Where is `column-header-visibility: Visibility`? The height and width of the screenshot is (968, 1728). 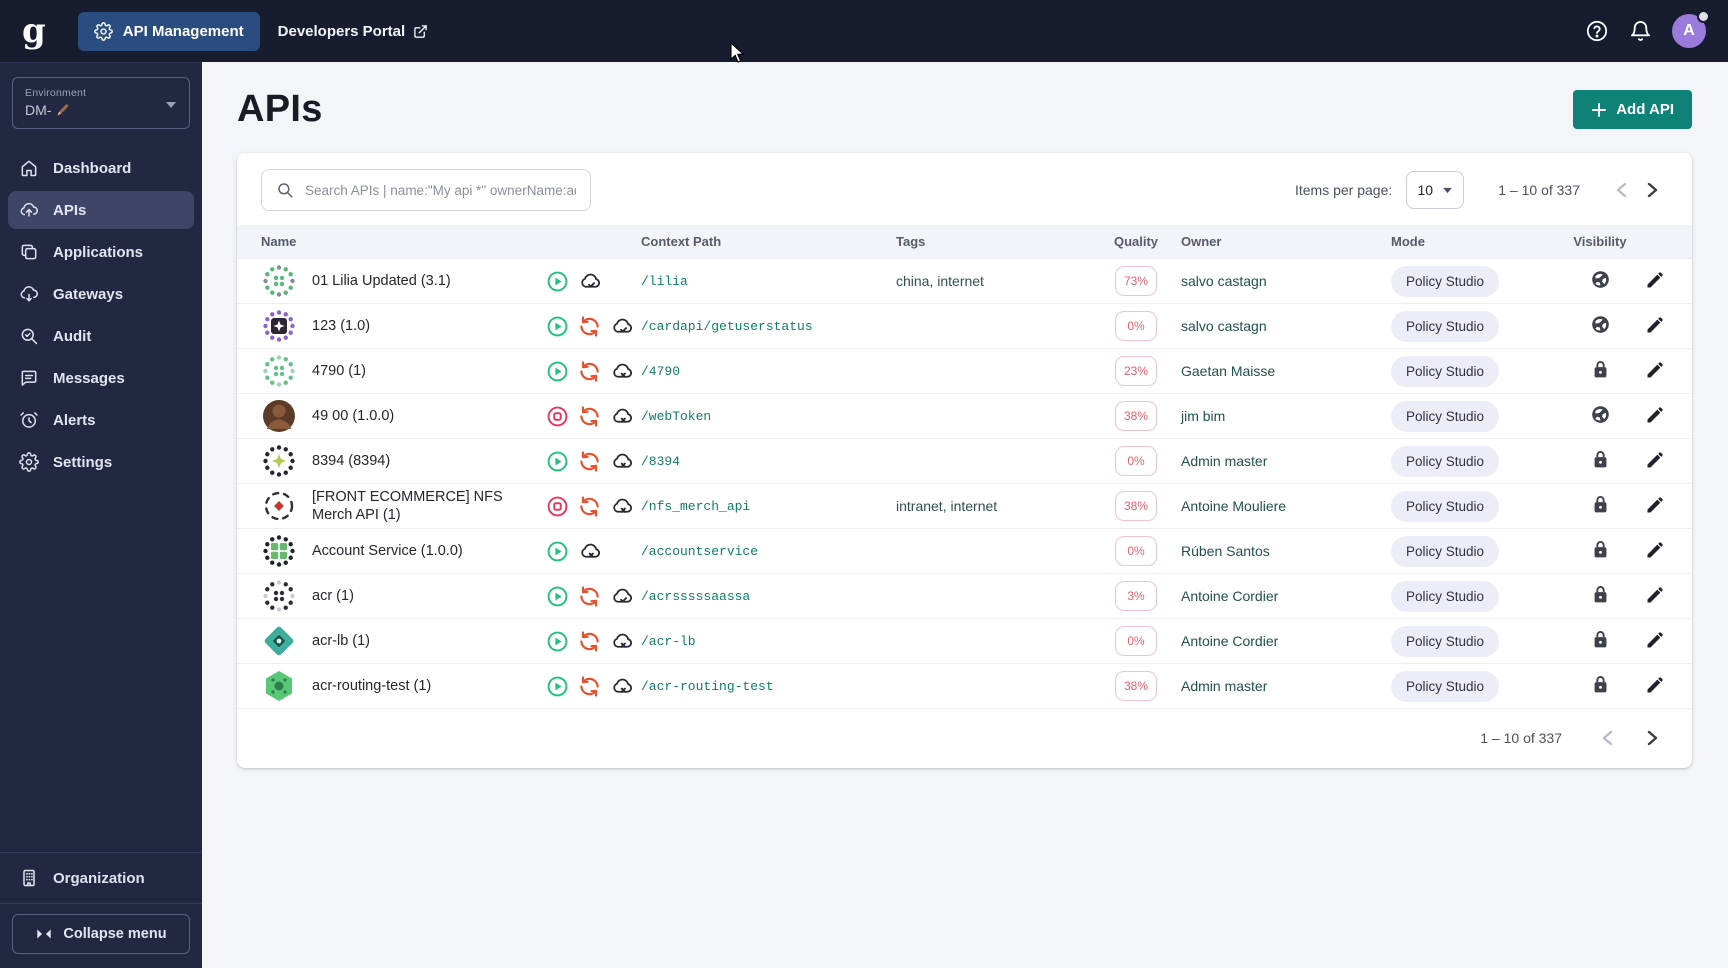
column-header-visibility: Visibility is located at coordinates (1600, 241).